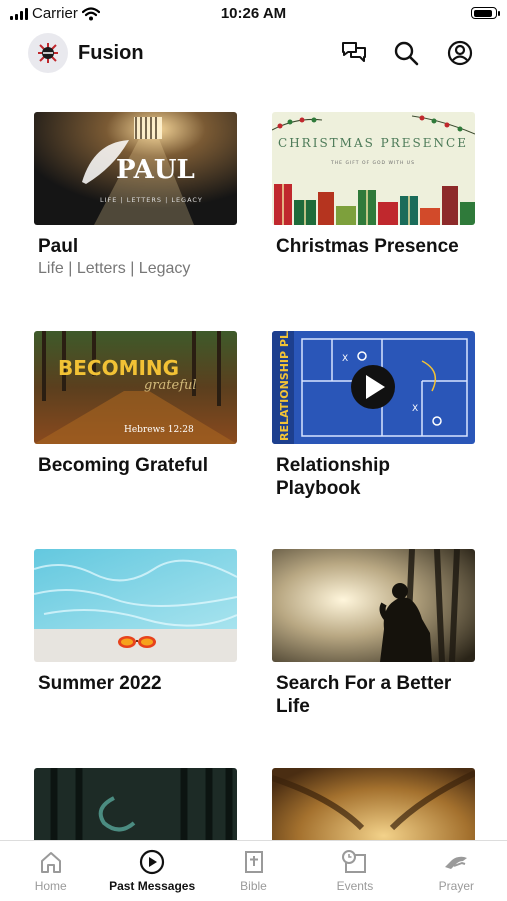 This screenshot has width=507, height=901. What do you see at coordinates (364, 695) in the screenshot?
I see `message-title: Search For a Better Life` at bounding box center [364, 695].